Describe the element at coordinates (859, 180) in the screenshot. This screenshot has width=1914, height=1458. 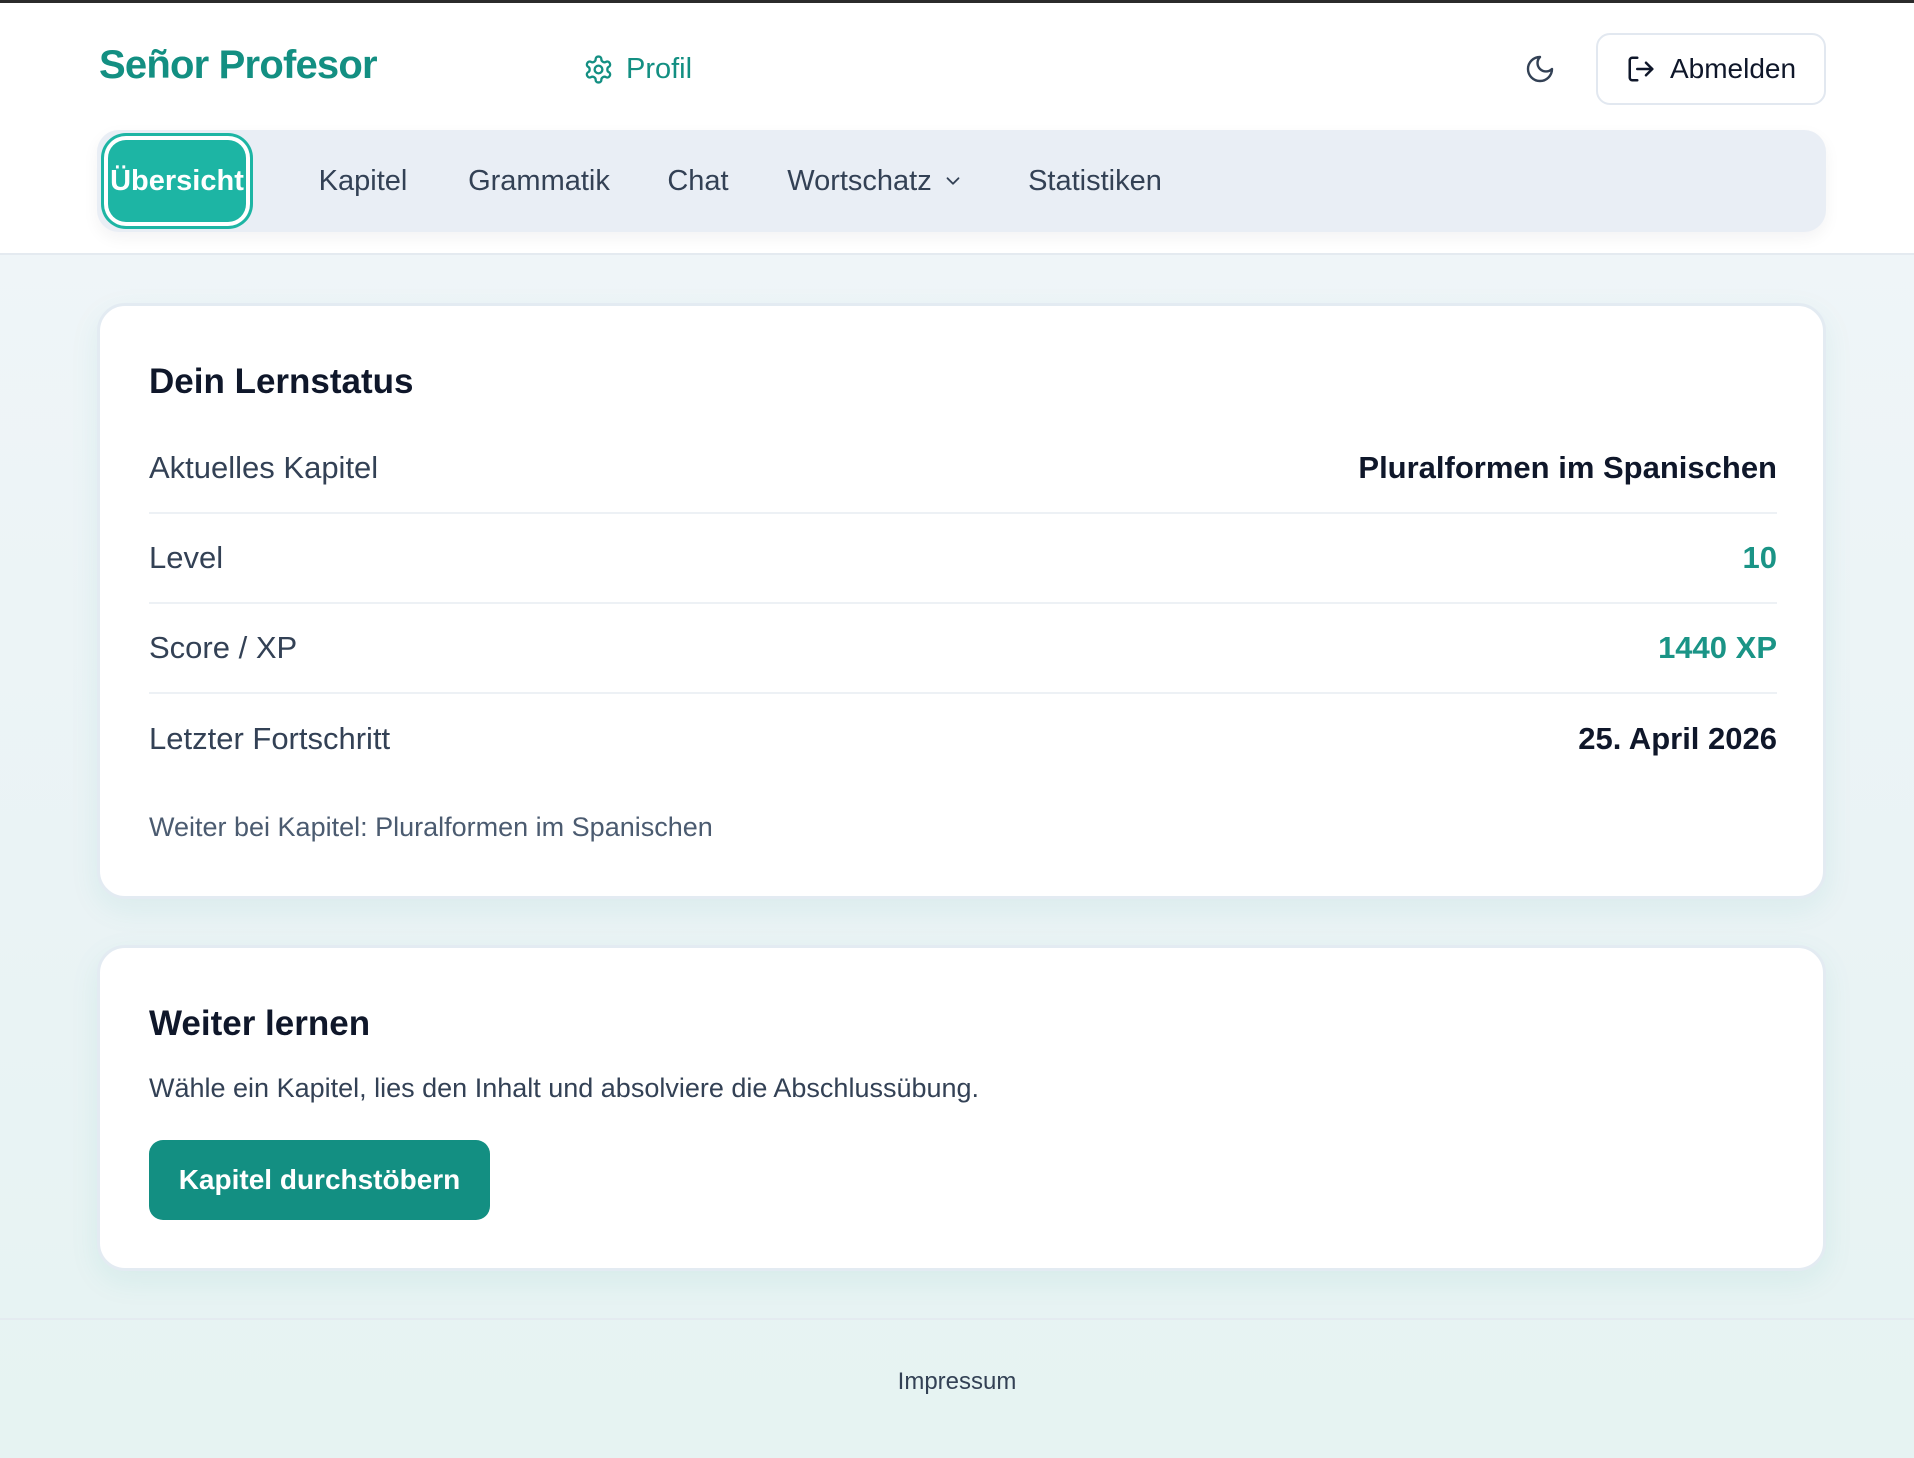
I see `nav-tab-wortschatz-label: Wortschatz` at that location.